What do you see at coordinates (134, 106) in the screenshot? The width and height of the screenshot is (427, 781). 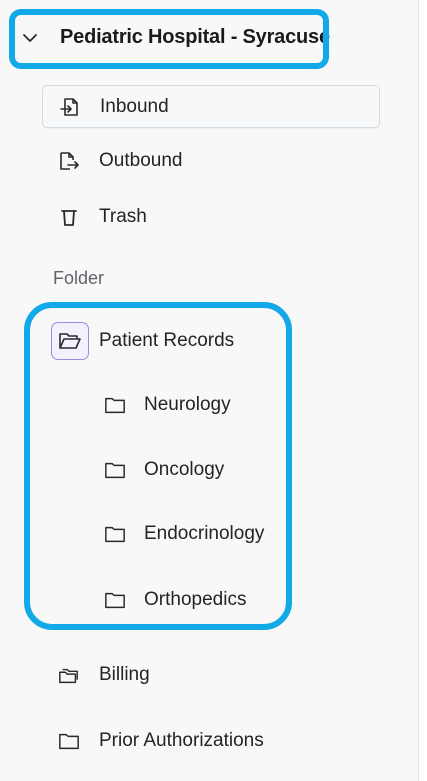 I see `nav-item-label: Inbound` at bounding box center [134, 106].